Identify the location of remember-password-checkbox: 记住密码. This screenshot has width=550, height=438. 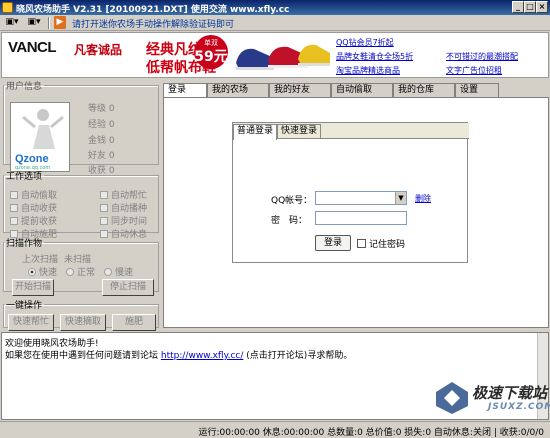
(381, 243).